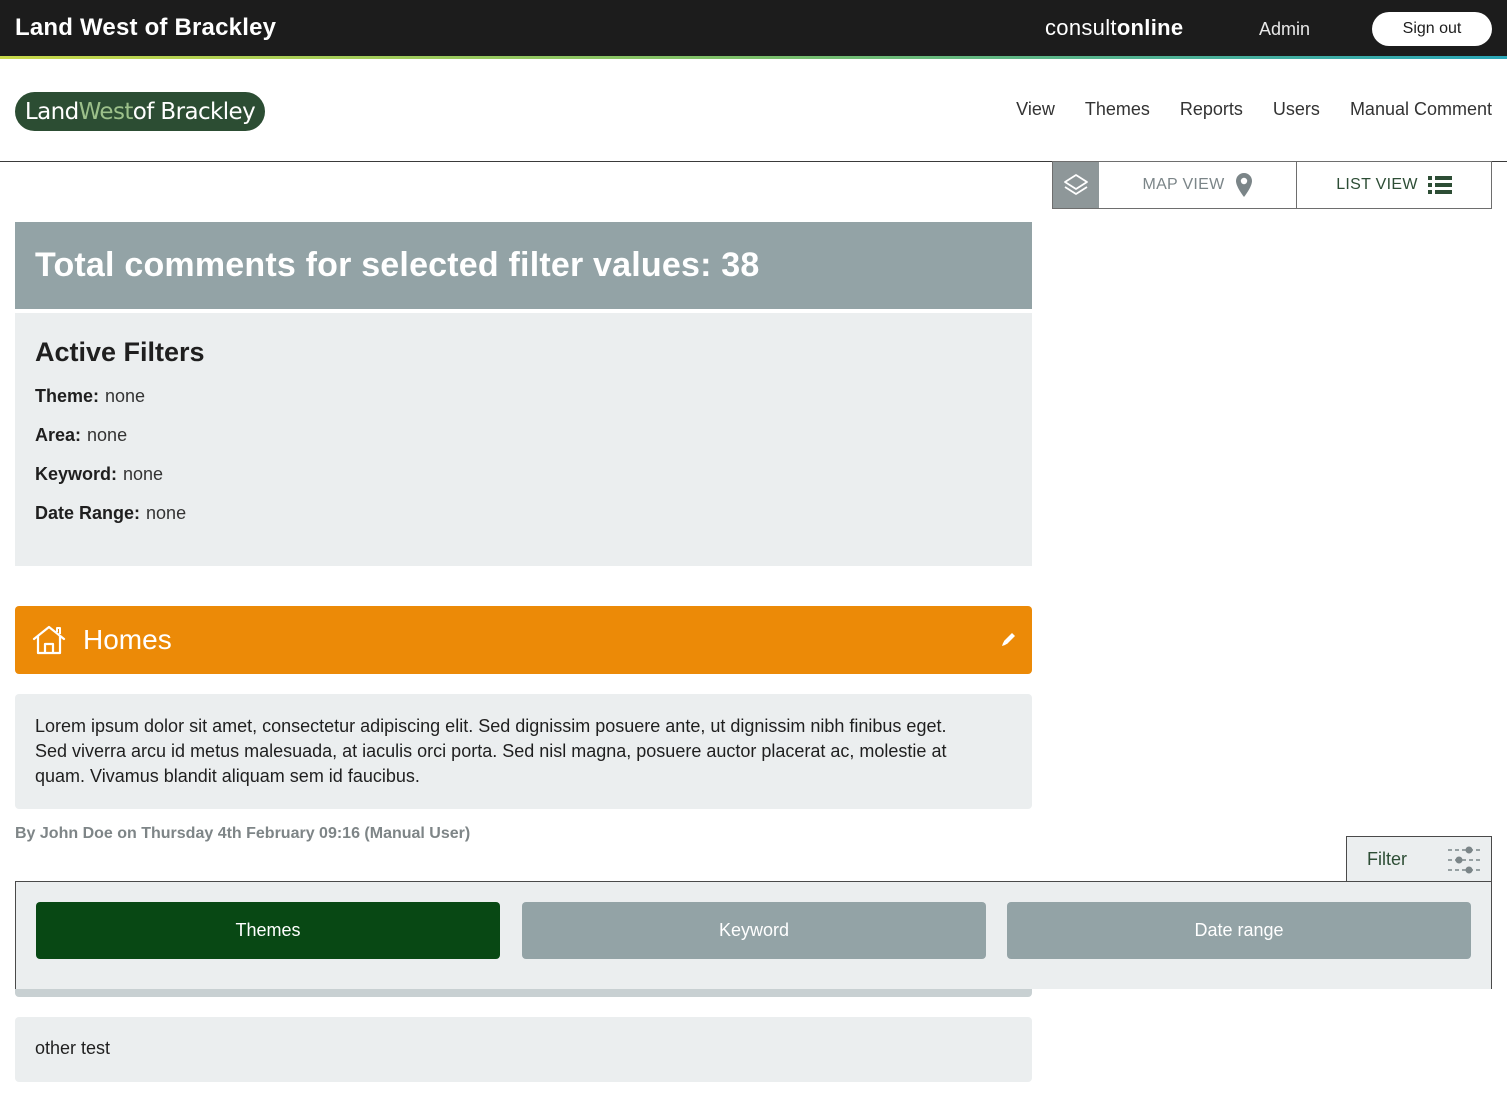 This screenshot has height=1095, width=1507. Describe the element at coordinates (127, 639) in the screenshot. I see `theme-name: Homes` at that location.